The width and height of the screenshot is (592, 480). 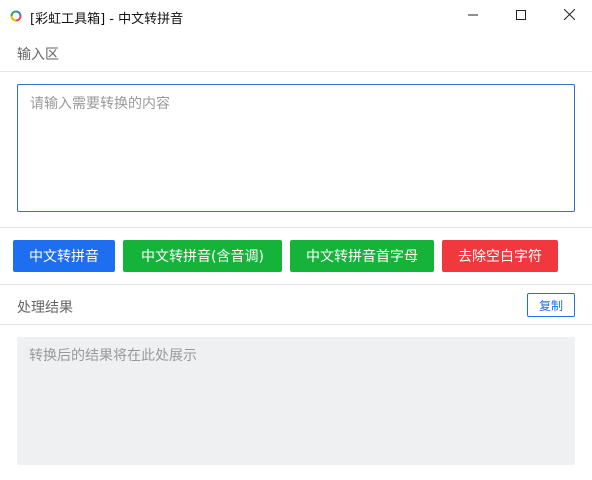 I want to click on close-button, so click(x=569, y=16).